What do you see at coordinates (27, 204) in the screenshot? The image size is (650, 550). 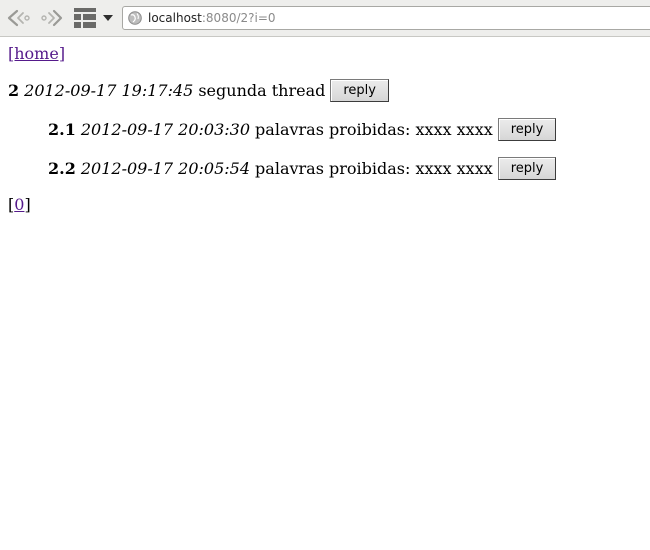 I see `pagination-close-bracket: ]` at bounding box center [27, 204].